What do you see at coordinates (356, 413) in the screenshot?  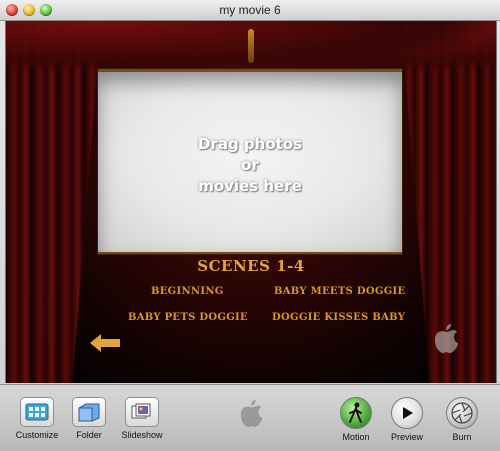 I see `walking-figure-icon` at bounding box center [356, 413].